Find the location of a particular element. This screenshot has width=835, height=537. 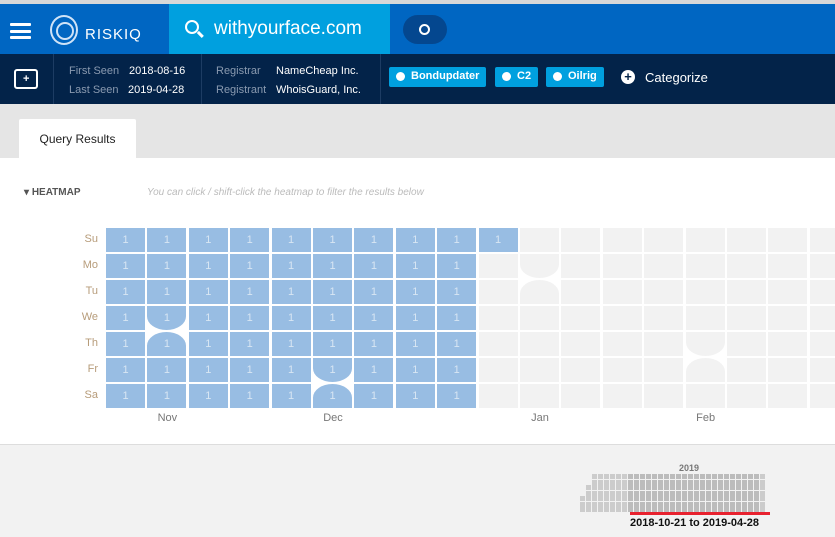

registrar-value: NameCheap Inc. is located at coordinates (317, 71).